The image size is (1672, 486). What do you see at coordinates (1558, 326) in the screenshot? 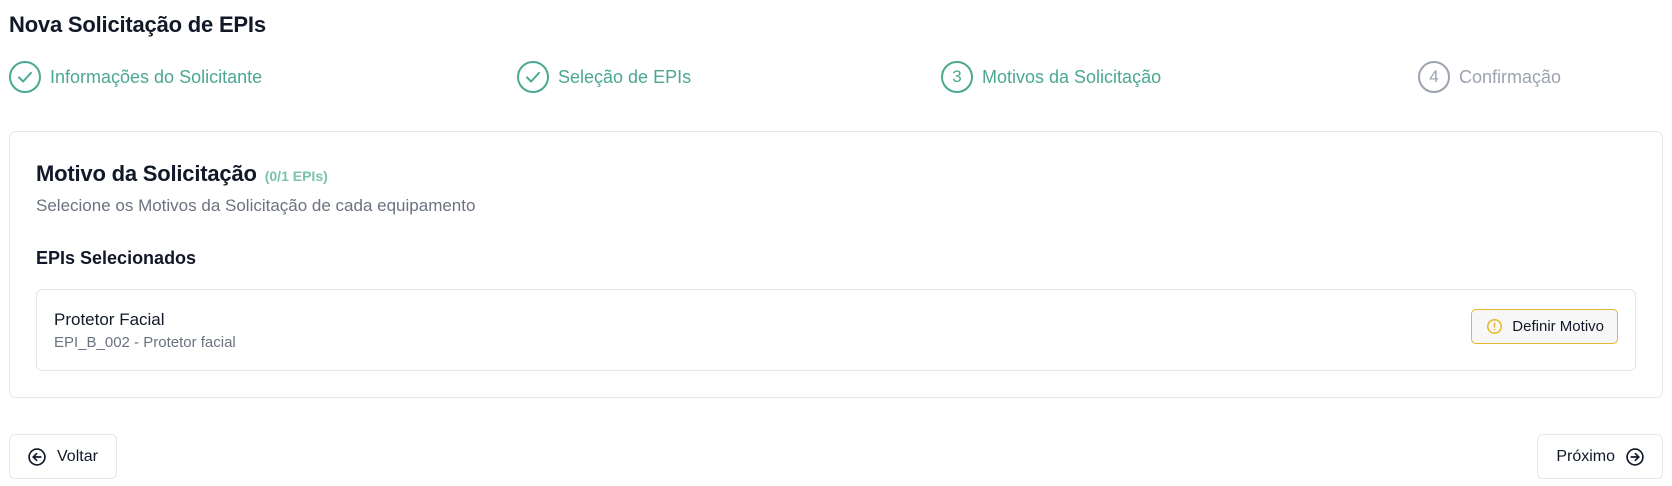
I see `define-reason-label: Definir Motivo` at bounding box center [1558, 326].